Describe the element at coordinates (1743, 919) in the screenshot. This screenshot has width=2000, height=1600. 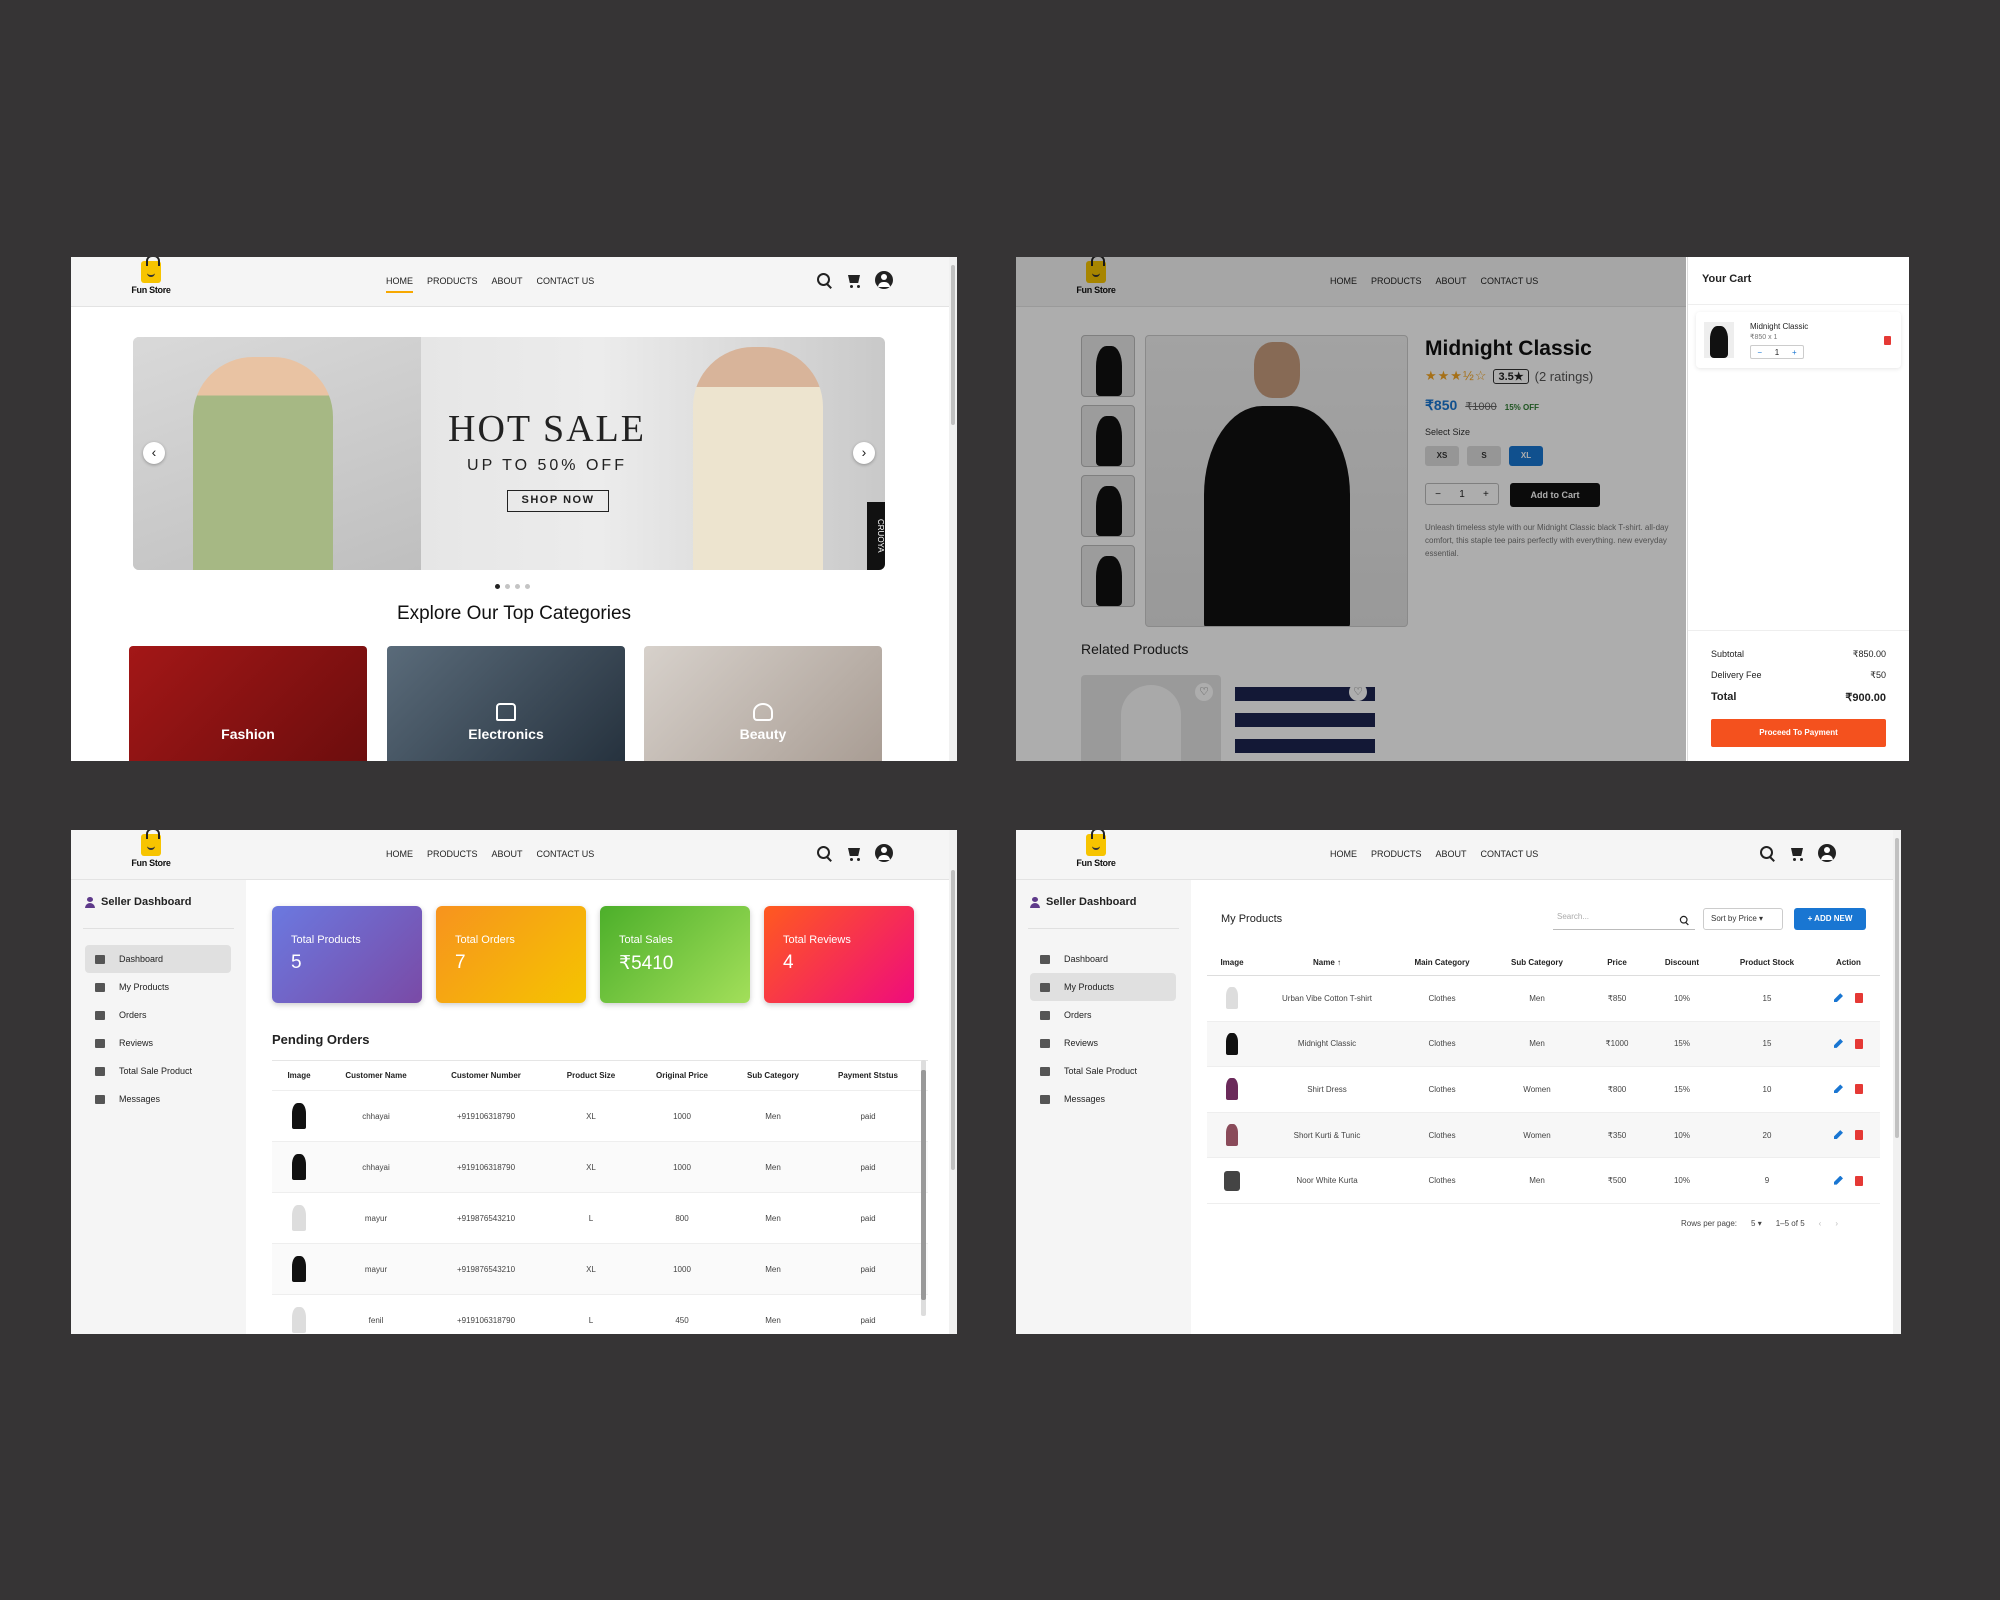
I see `sort-select: Sort by Price ▾` at that location.